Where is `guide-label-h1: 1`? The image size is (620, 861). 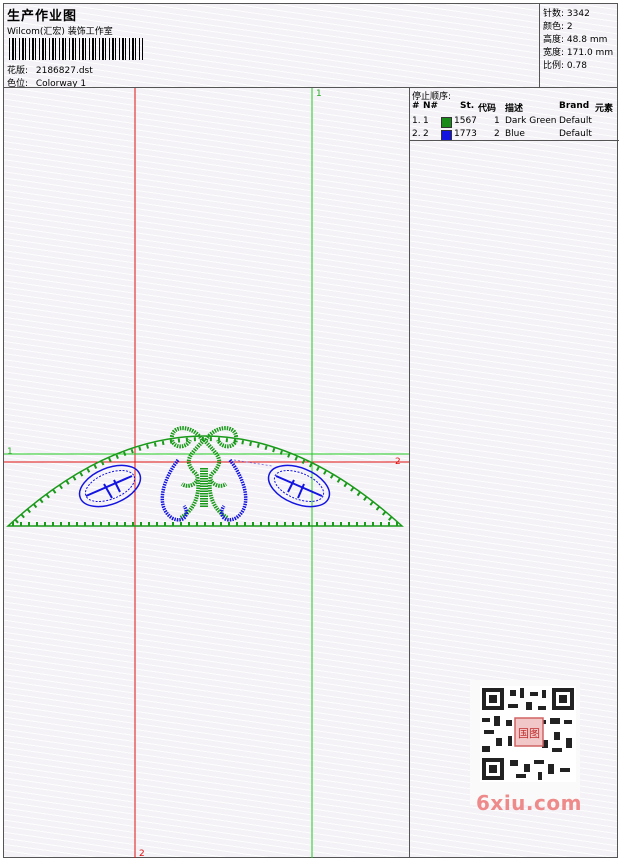 guide-label-h1: 1 is located at coordinates (10, 452).